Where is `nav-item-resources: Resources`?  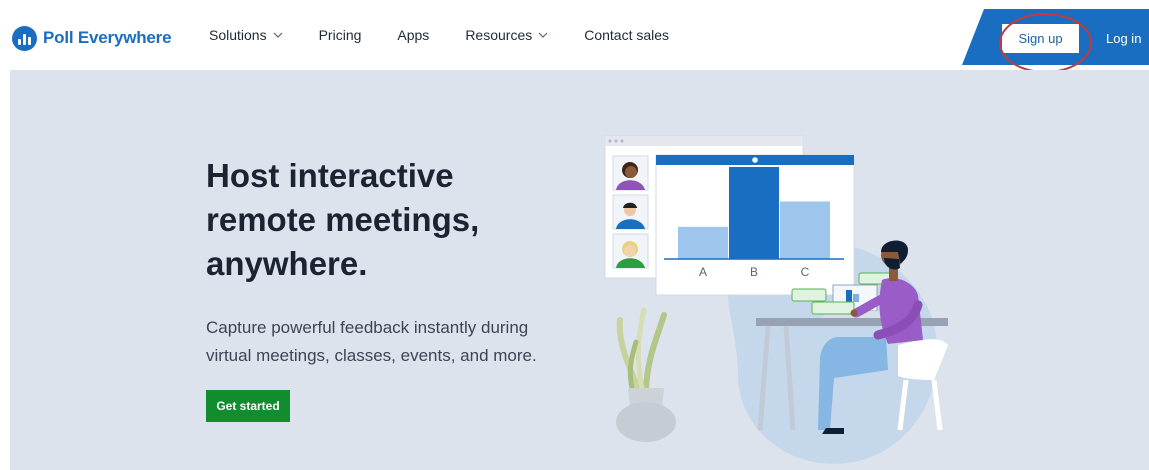 nav-item-resources: Resources is located at coordinates (506, 35).